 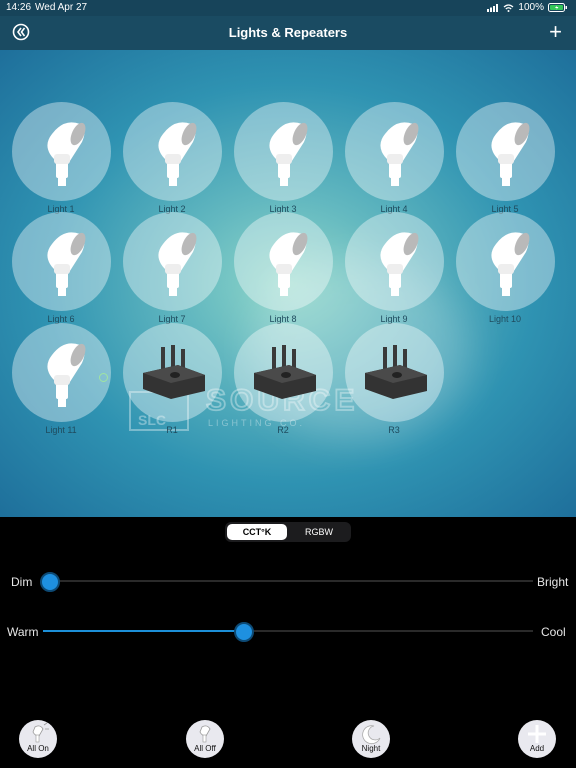 I want to click on light-tile: Light 7, so click(x=172, y=268).